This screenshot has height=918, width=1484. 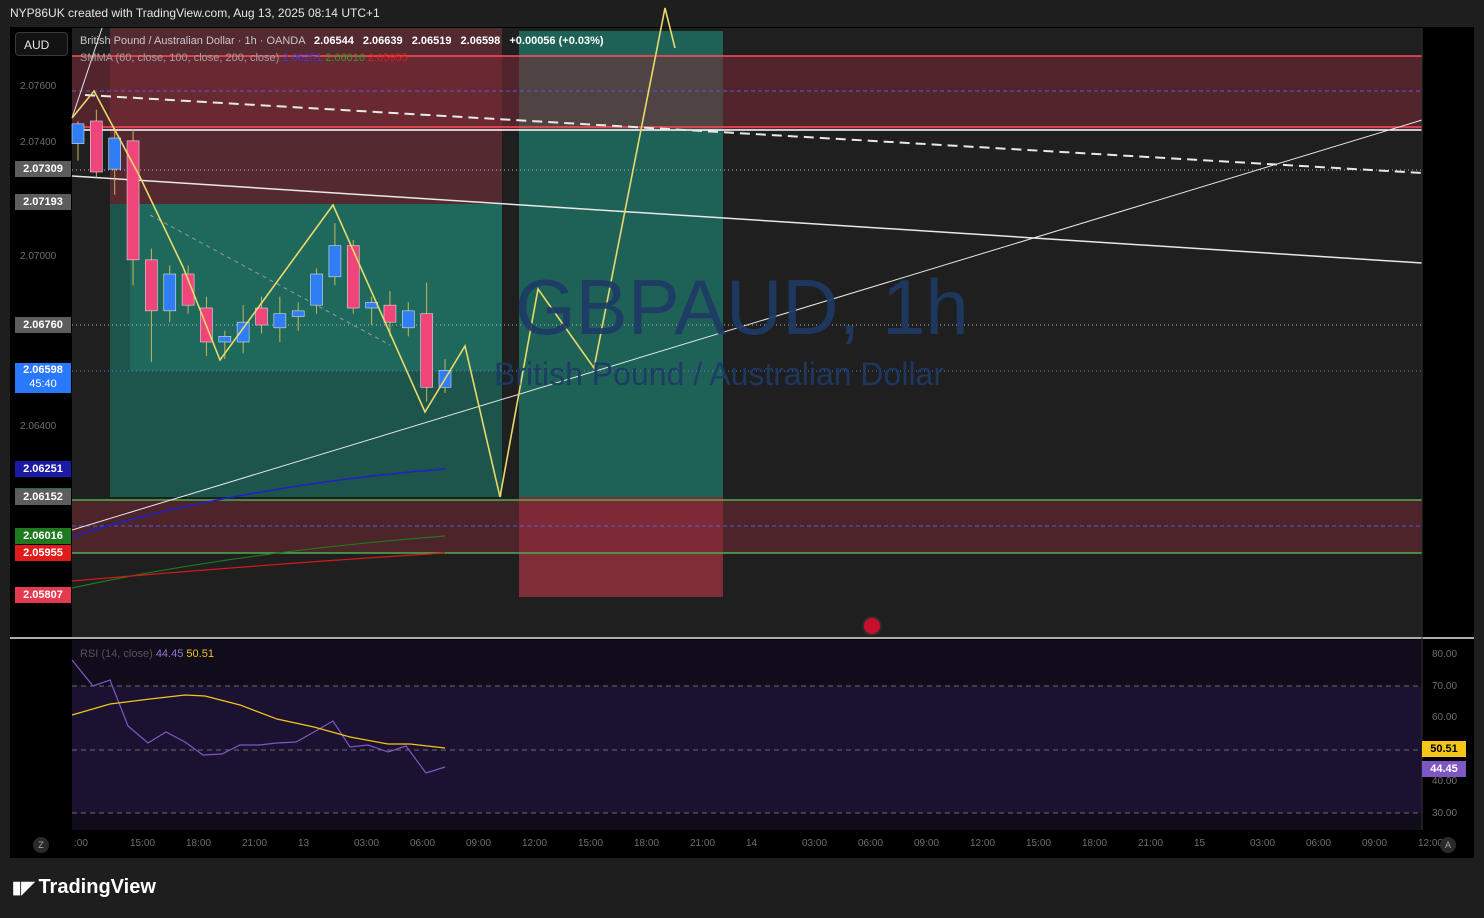 I want to click on brand-name: TradingView, so click(x=97, y=887).